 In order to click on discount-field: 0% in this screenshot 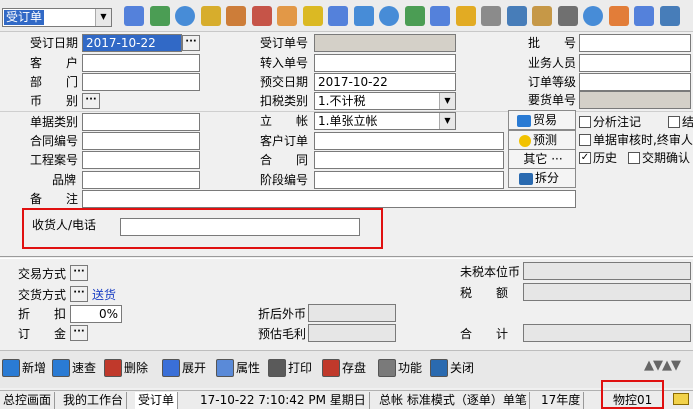, I will do `click(96, 314)`.